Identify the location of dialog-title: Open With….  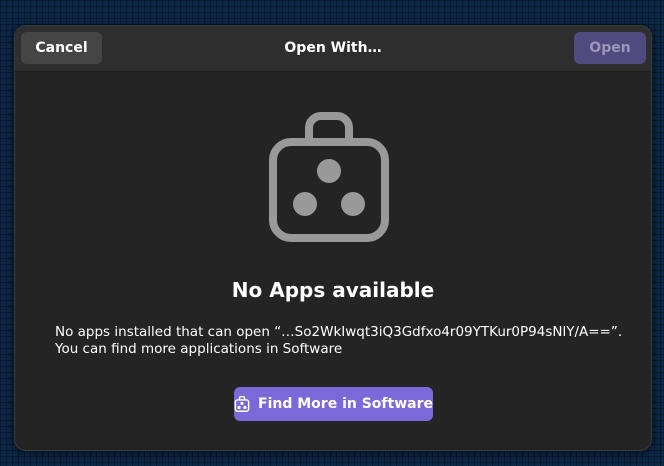
(333, 48).